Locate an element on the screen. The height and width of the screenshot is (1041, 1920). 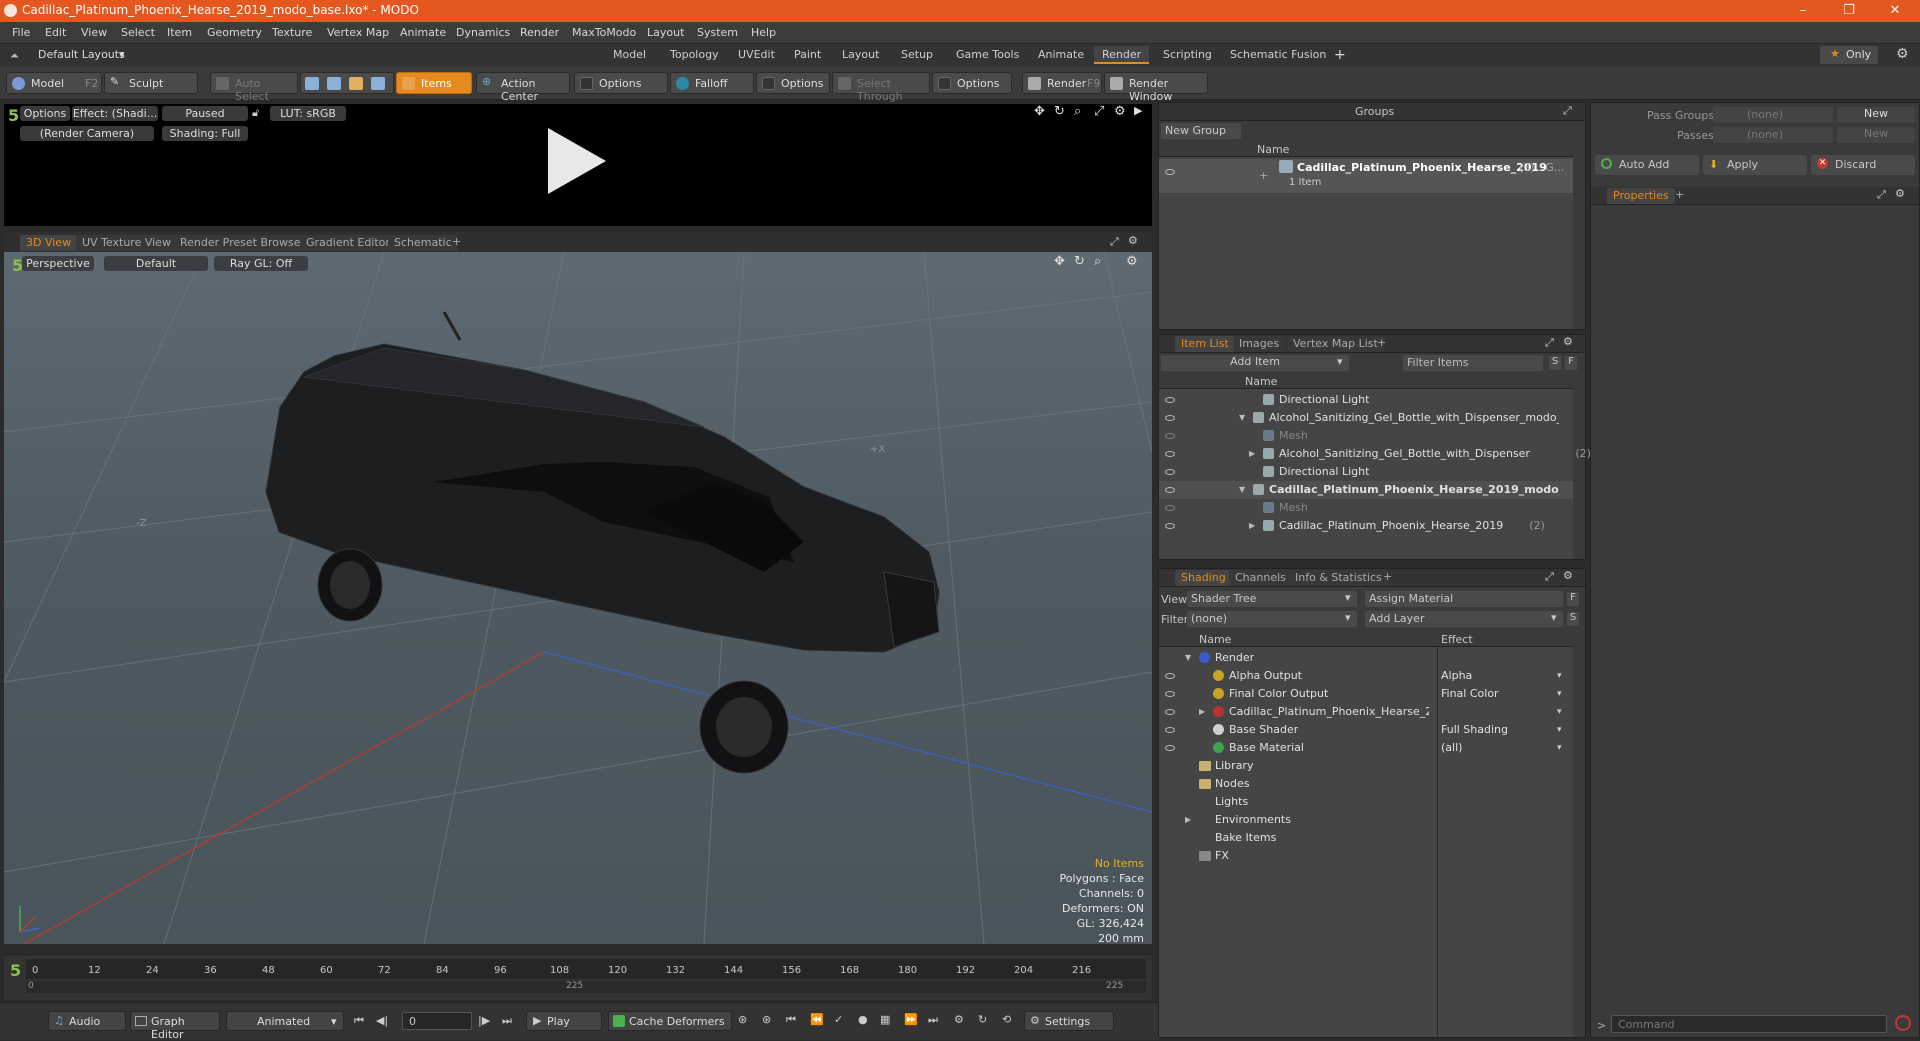
materials-mode-icon is located at coordinates (378, 83).